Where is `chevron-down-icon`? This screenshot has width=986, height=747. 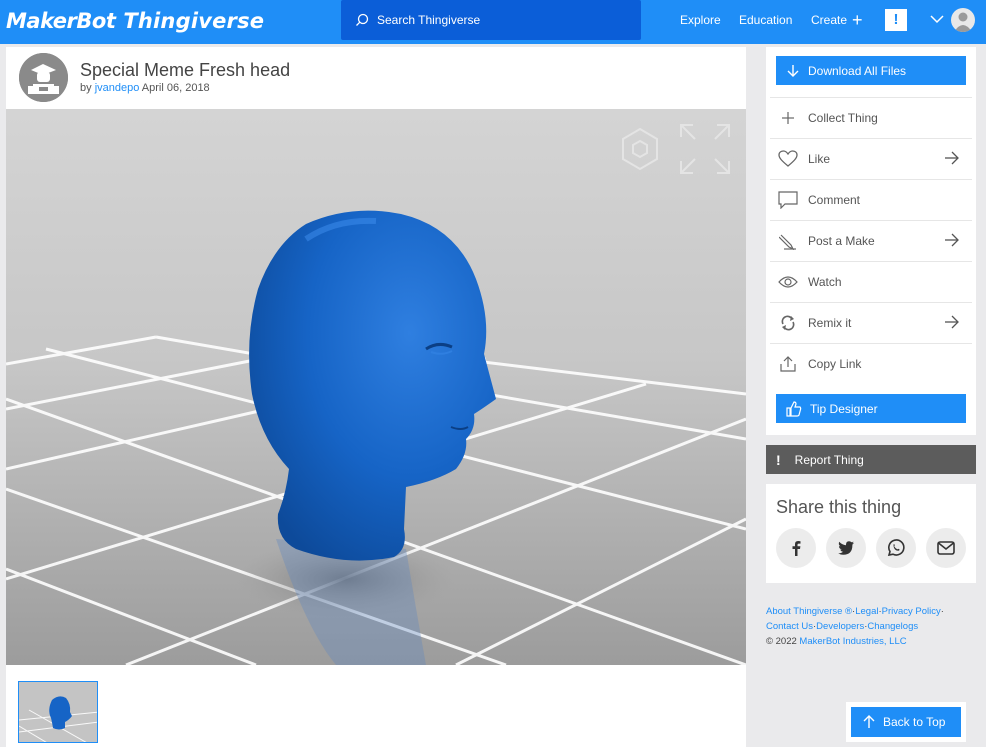 chevron-down-icon is located at coordinates (937, 19).